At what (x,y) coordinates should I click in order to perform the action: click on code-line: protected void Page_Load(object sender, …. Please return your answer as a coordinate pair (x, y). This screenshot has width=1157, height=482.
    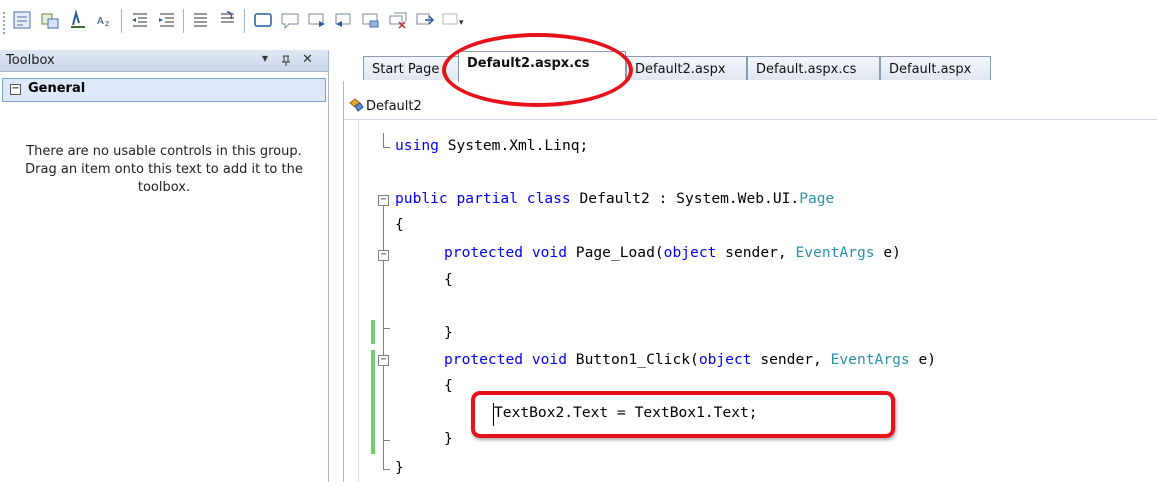
    Looking at the image, I should click on (672, 252).